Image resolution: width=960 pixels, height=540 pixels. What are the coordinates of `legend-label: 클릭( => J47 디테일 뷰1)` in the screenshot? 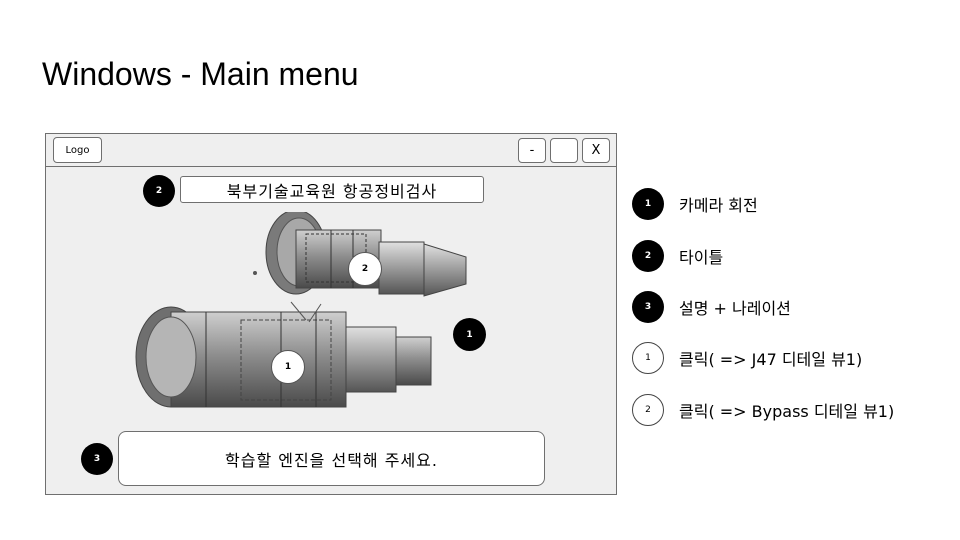 It's located at (771, 359).